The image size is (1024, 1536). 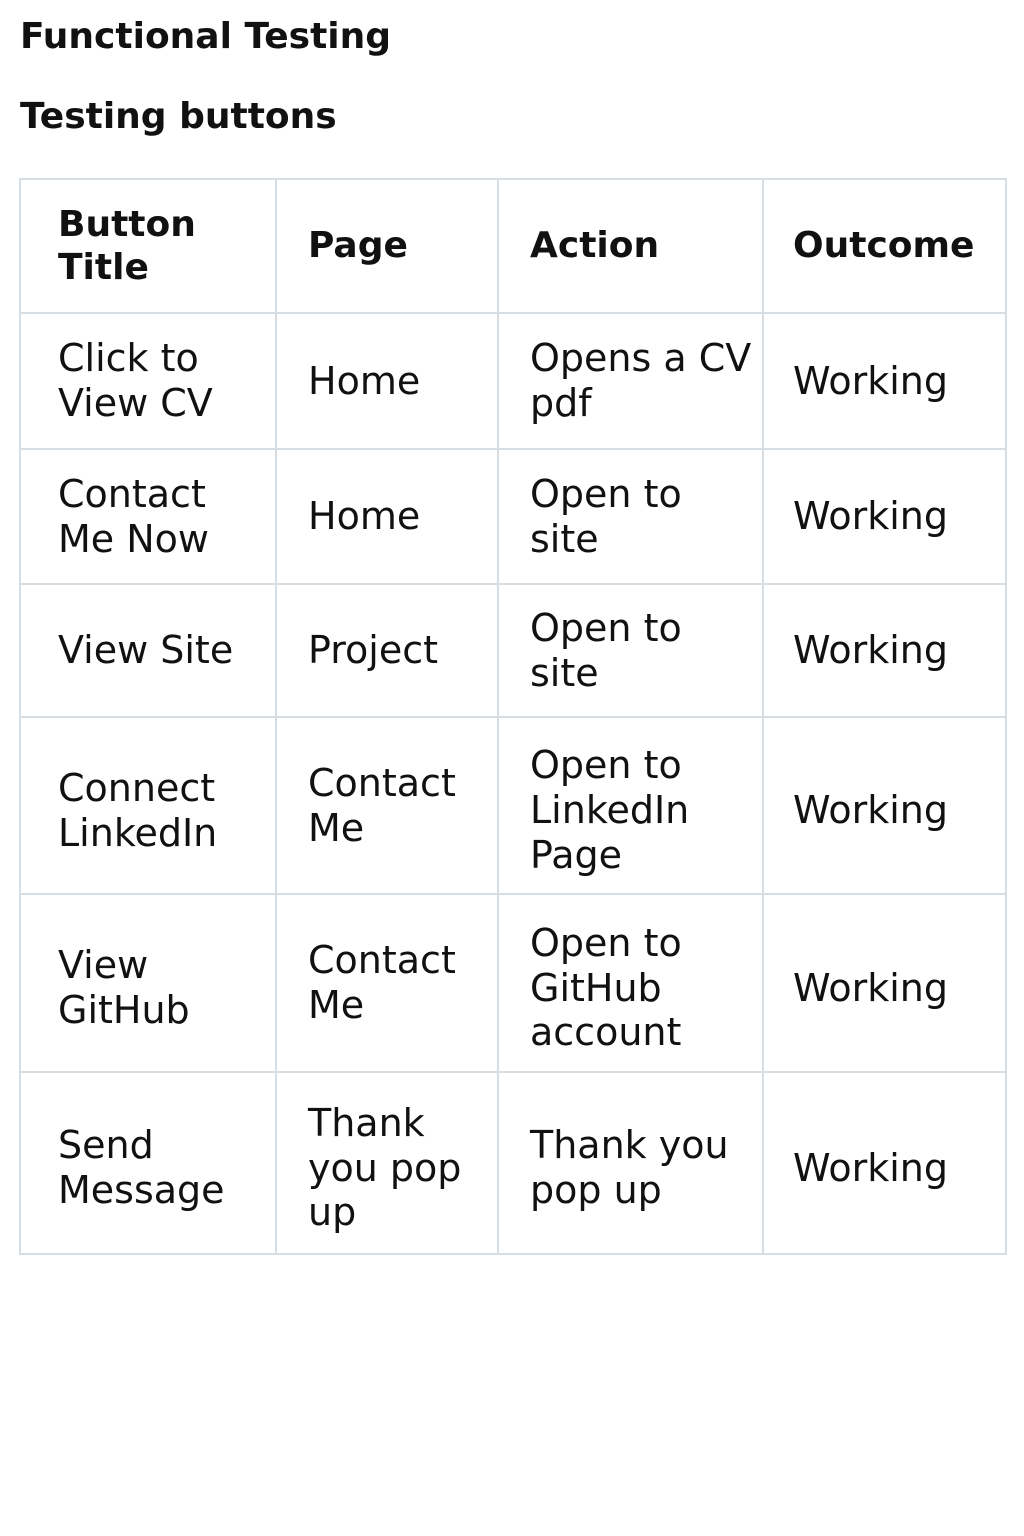 I want to click on button-title-cell: View GitHub, so click(x=148, y=983).